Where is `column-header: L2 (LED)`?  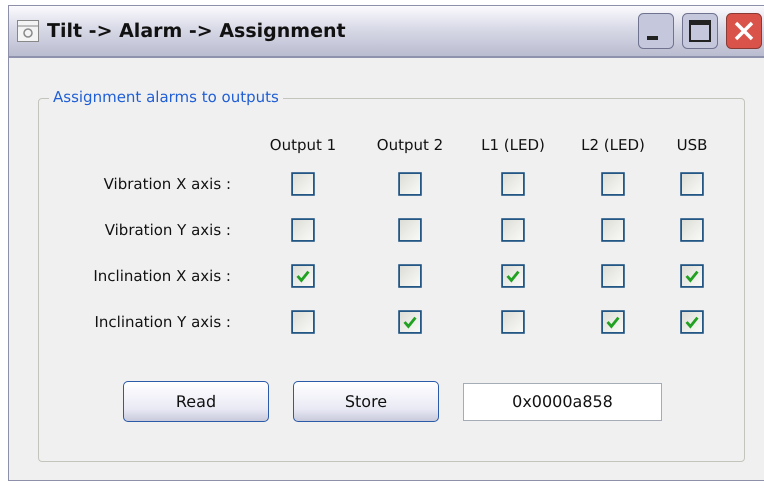
column-header: L2 (LED) is located at coordinates (613, 145).